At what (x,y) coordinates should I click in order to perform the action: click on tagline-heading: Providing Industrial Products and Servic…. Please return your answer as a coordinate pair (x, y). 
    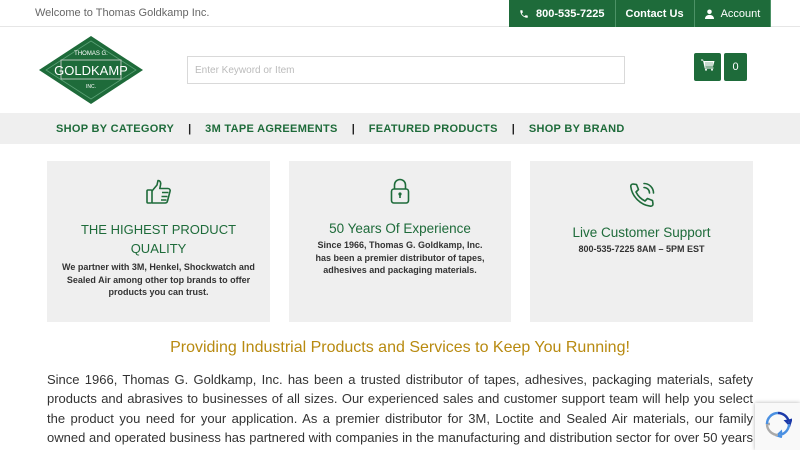
    Looking at the image, I should click on (400, 347).